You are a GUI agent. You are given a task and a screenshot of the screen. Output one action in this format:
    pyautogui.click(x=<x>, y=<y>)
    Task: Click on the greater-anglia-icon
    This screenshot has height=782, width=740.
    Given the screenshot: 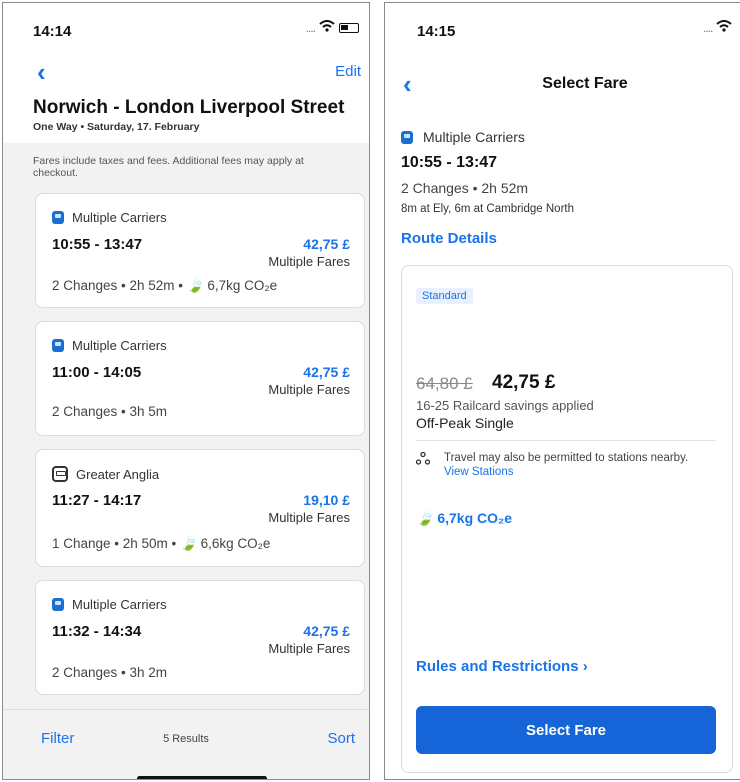 What is the action you would take?
    pyautogui.click(x=60, y=474)
    